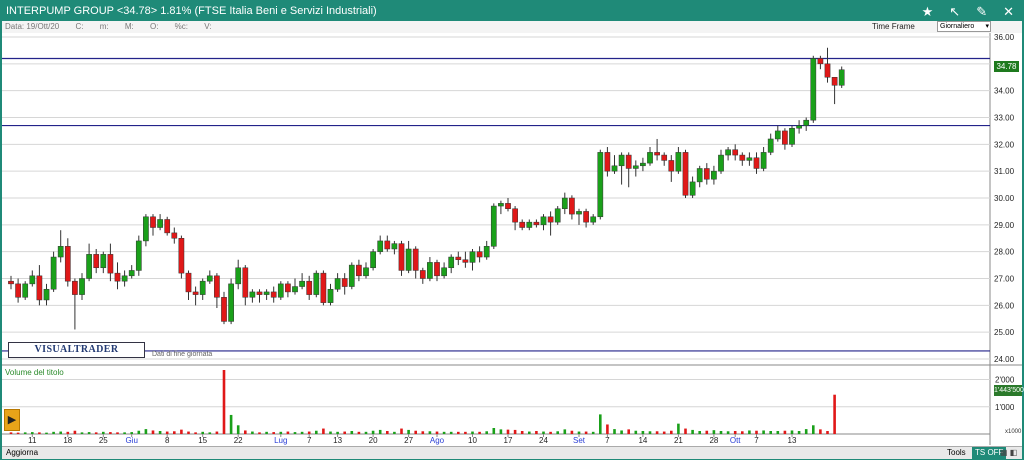 The width and height of the screenshot is (1024, 460). What do you see at coordinates (202, 440) in the screenshot?
I see `time-tick-label: 15` at bounding box center [202, 440].